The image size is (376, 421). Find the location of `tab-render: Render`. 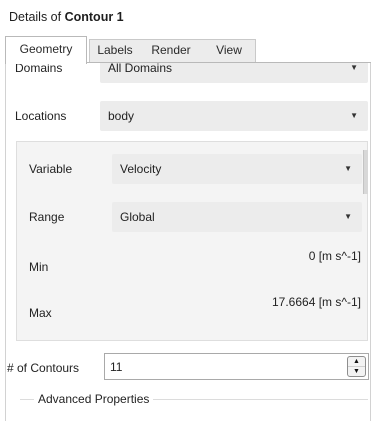

tab-render: Render is located at coordinates (171, 51).